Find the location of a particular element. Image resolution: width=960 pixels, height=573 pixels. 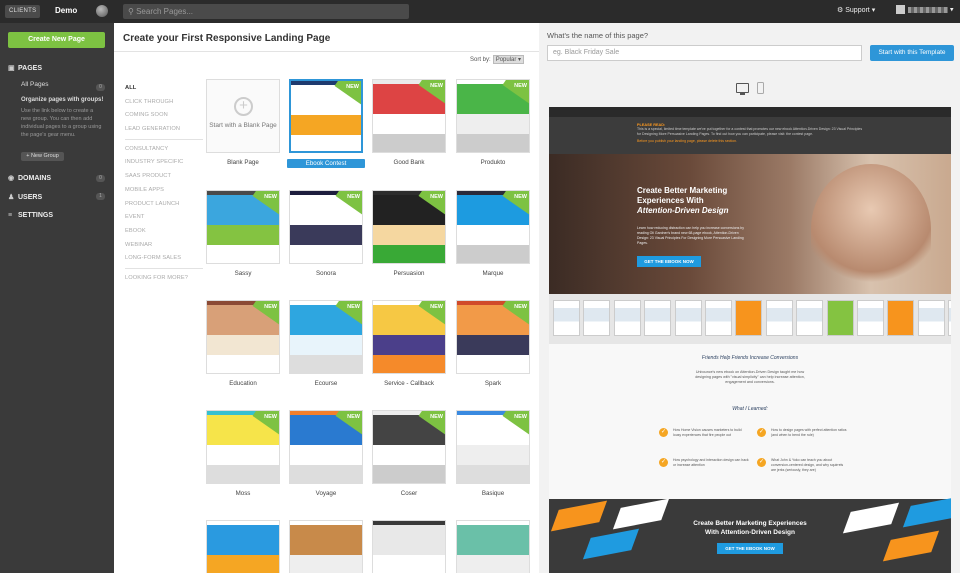

template-card: NEW Basique is located at coordinates (493, 454).